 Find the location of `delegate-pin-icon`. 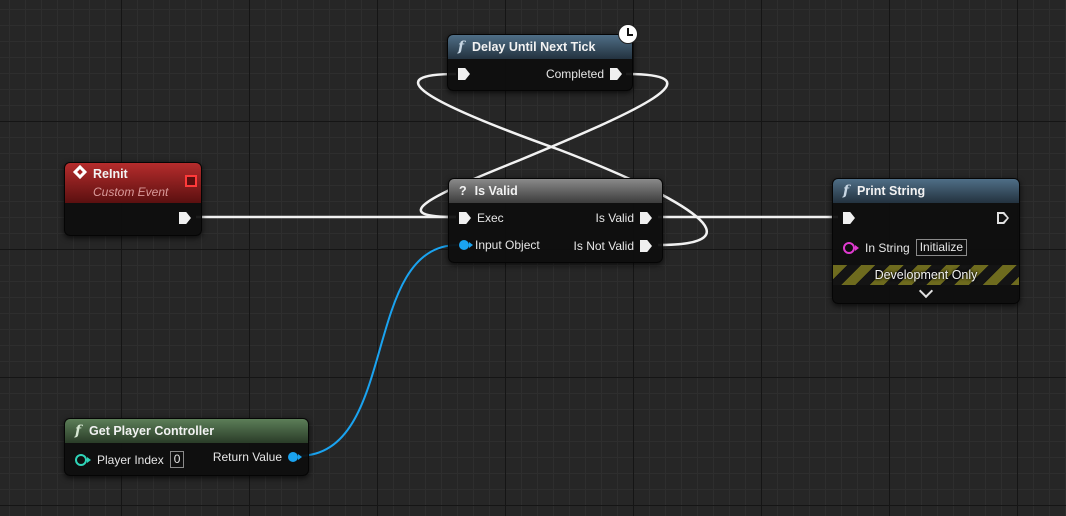

delegate-pin-icon is located at coordinates (191, 181).